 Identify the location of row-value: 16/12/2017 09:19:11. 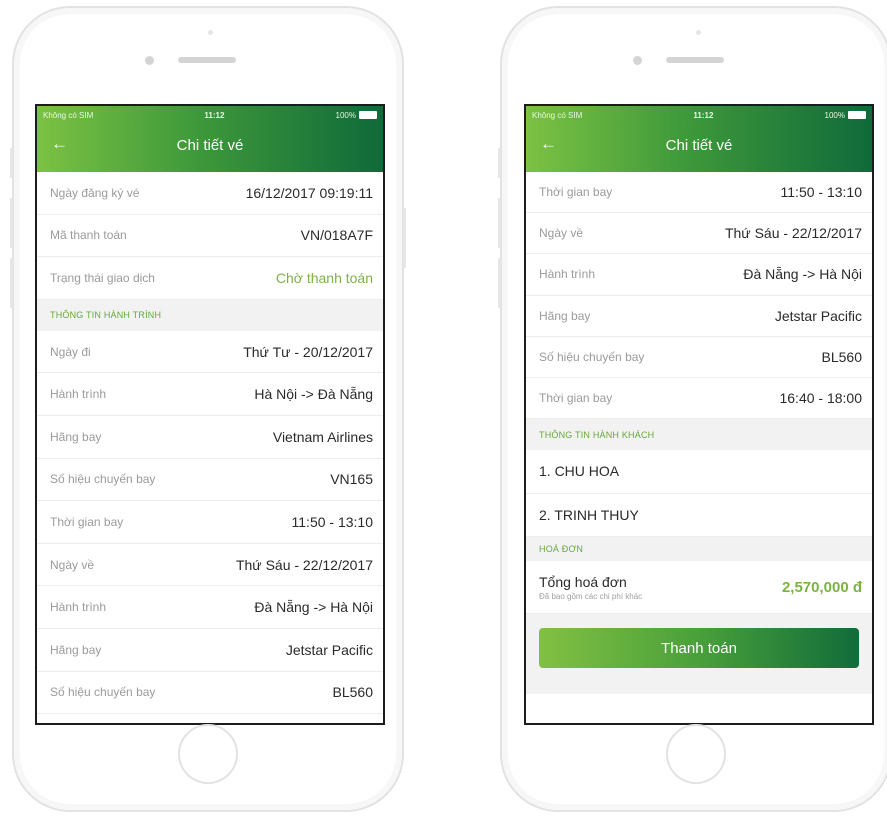
(309, 192).